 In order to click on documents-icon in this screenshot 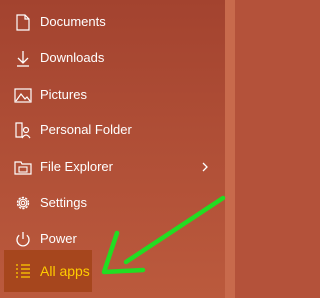, I will do `click(23, 22)`.